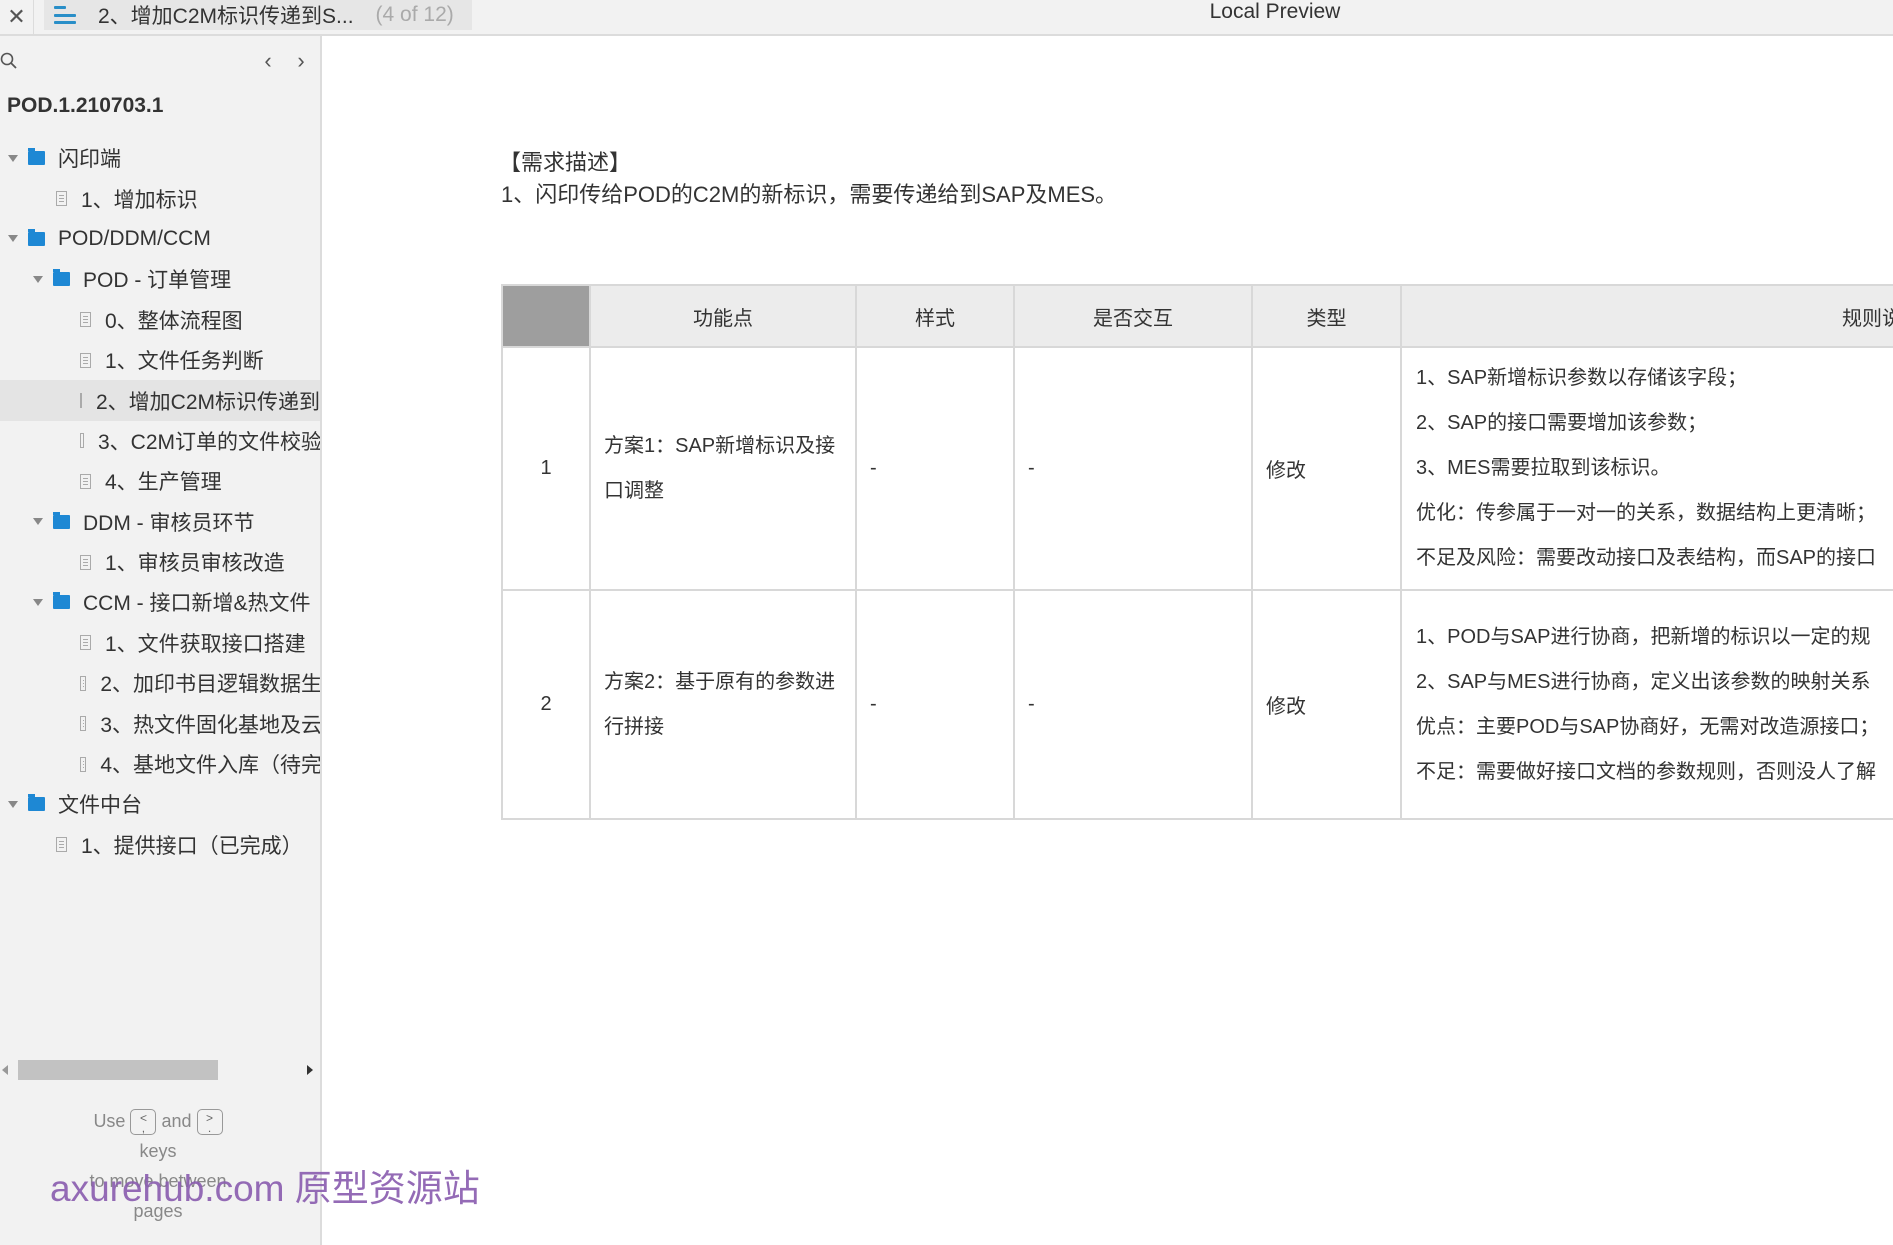 This screenshot has height=1245, width=1893. Describe the element at coordinates (65, 15) in the screenshot. I see `menu-icon` at that location.